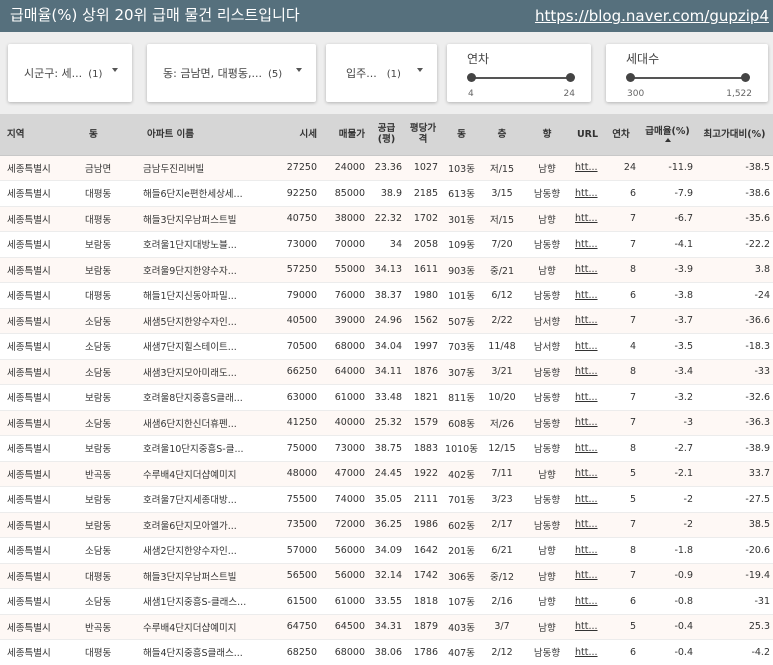  Describe the element at coordinates (461, 135) in the screenshot. I see `col-building: 동` at that location.